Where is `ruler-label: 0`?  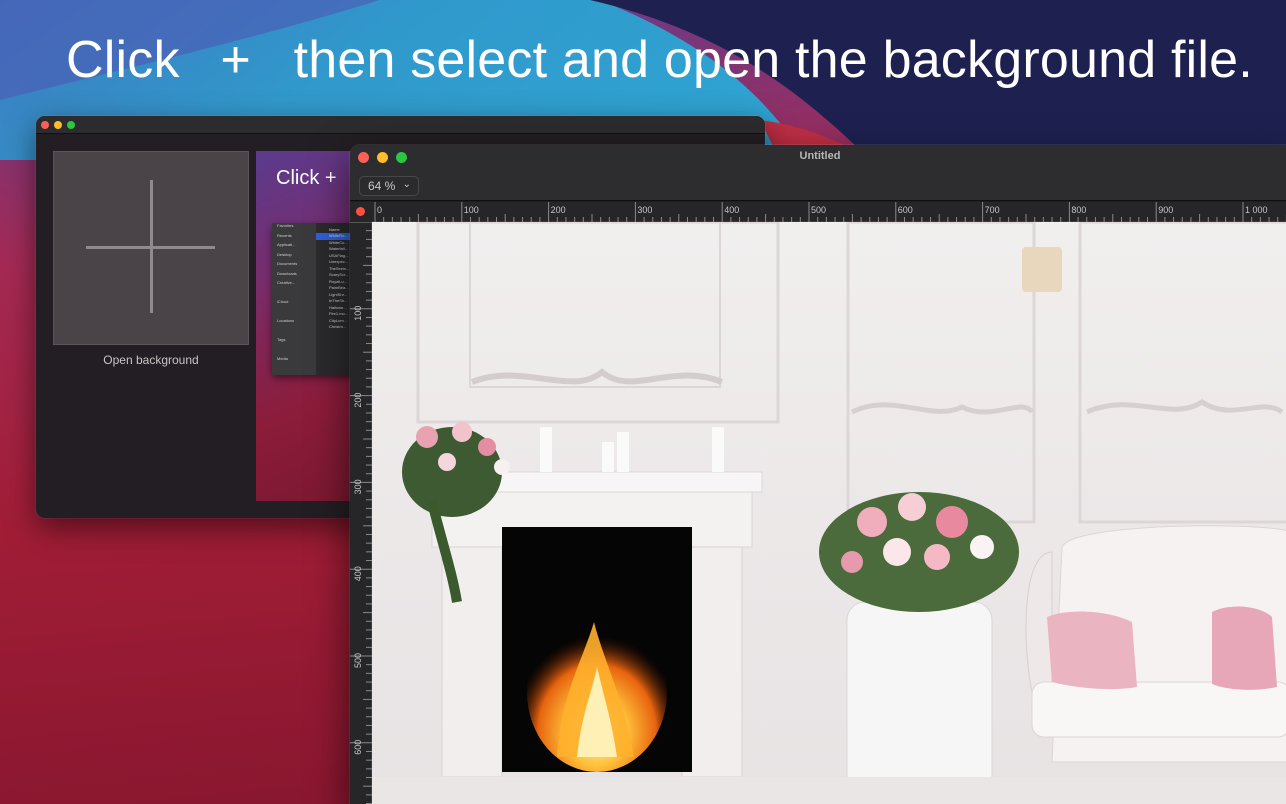 ruler-label: 0 is located at coordinates (379, 210).